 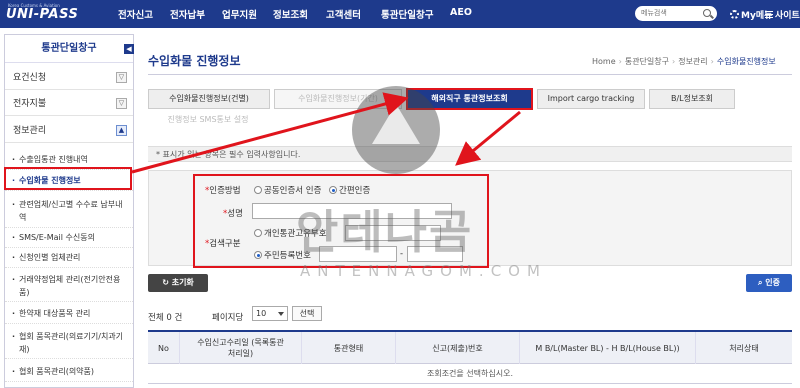 What do you see at coordinates (69, 49) in the screenshot?
I see `sidebar-title: 통관단일창구` at bounding box center [69, 49].